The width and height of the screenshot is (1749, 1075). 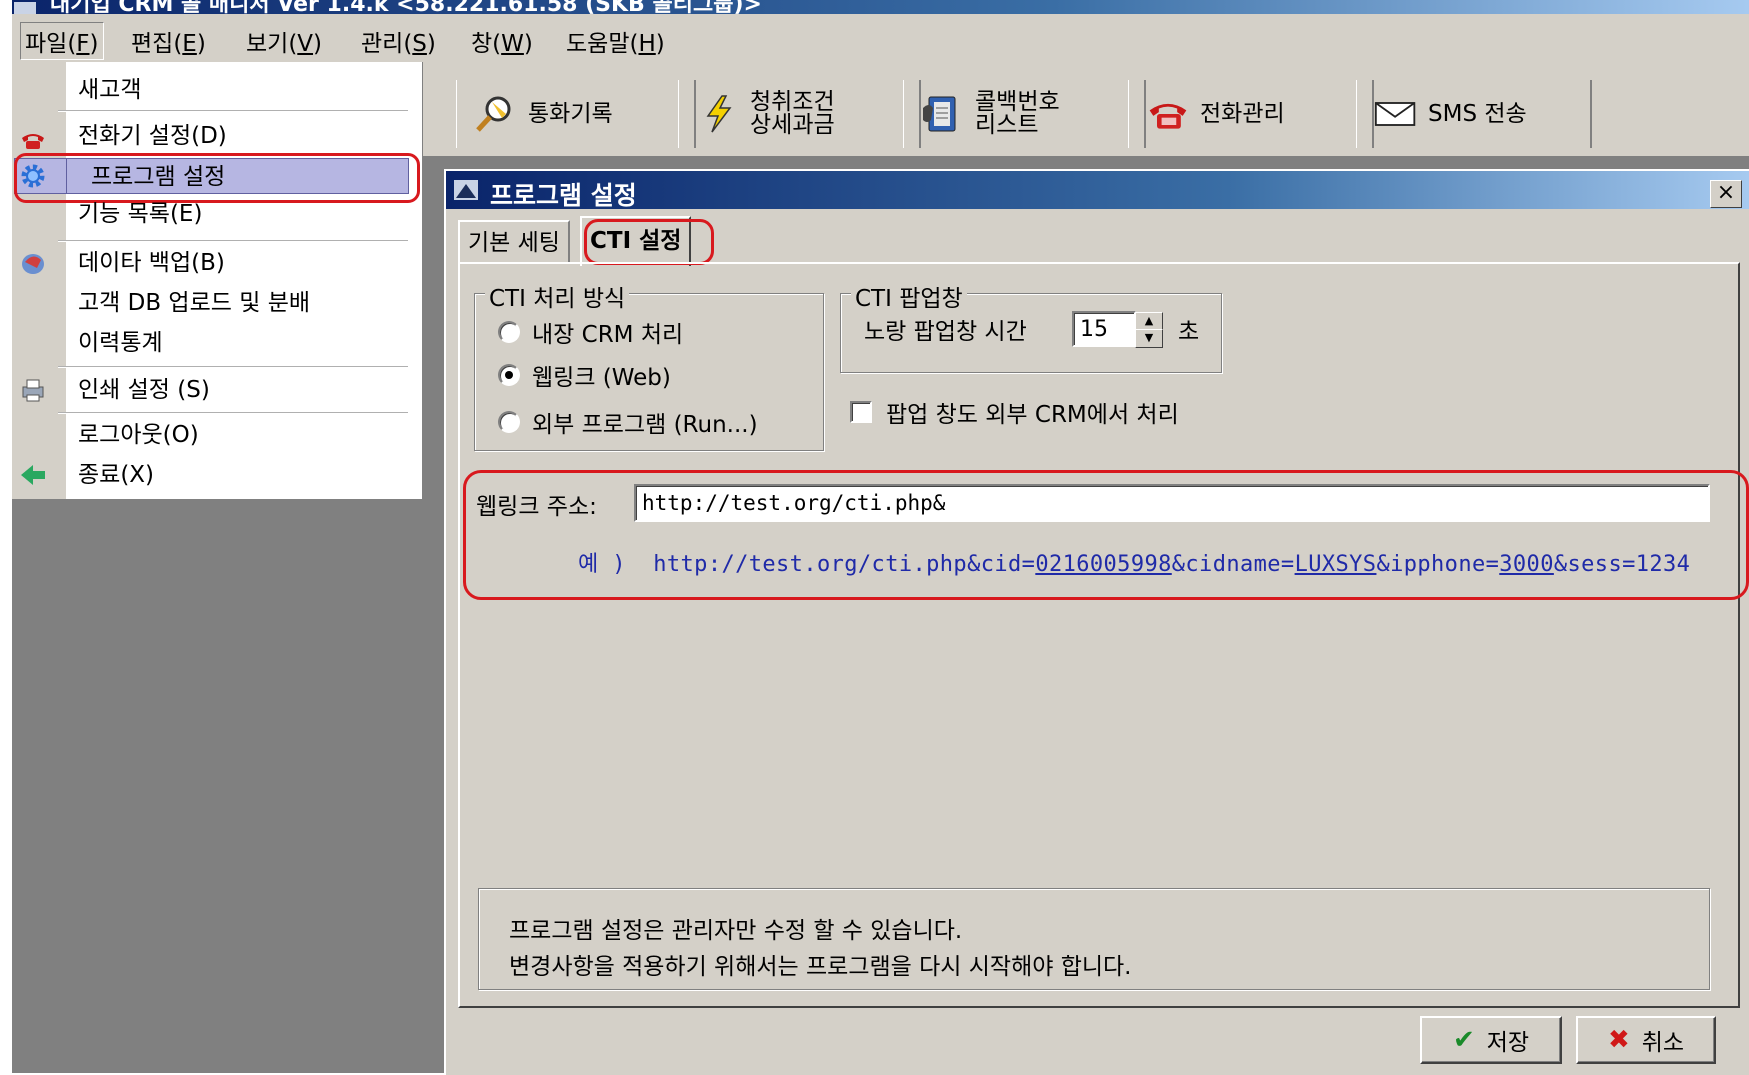 What do you see at coordinates (1646, 1040) in the screenshot?
I see `cancel-button: ✖ 취소` at bounding box center [1646, 1040].